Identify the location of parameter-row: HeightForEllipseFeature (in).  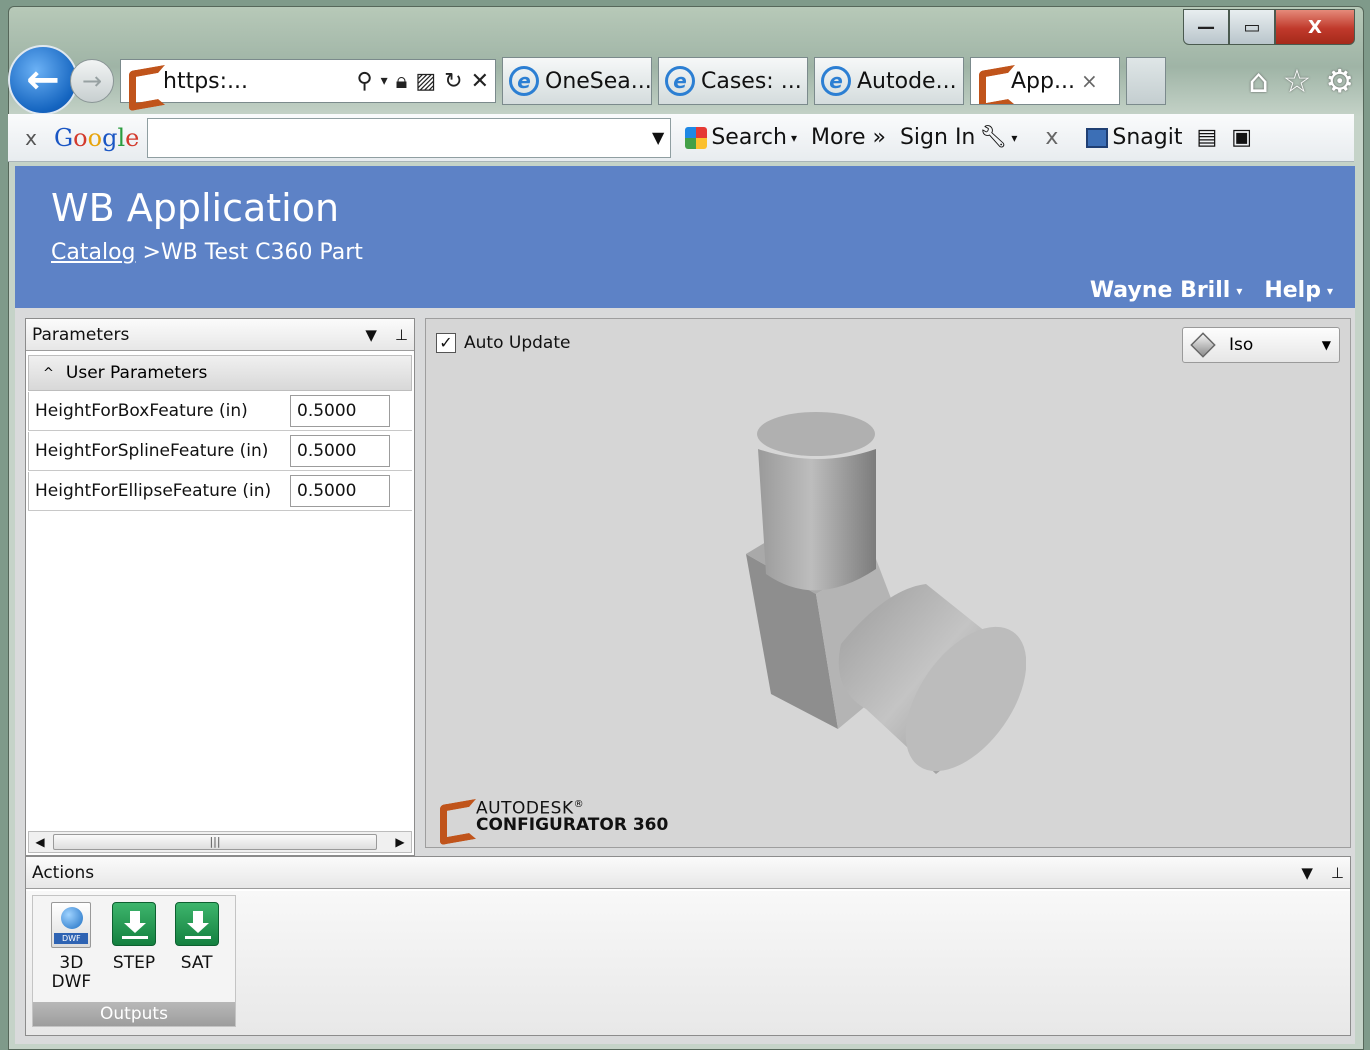
(220, 491).